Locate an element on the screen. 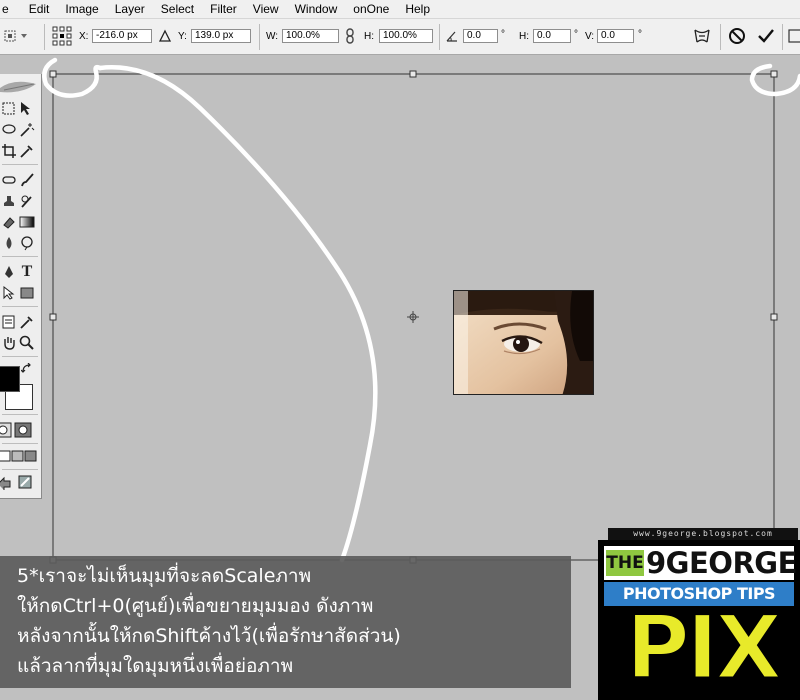 The height and width of the screenshot is (700, 800). logo-the: THE is located at coordinates (625, 563).